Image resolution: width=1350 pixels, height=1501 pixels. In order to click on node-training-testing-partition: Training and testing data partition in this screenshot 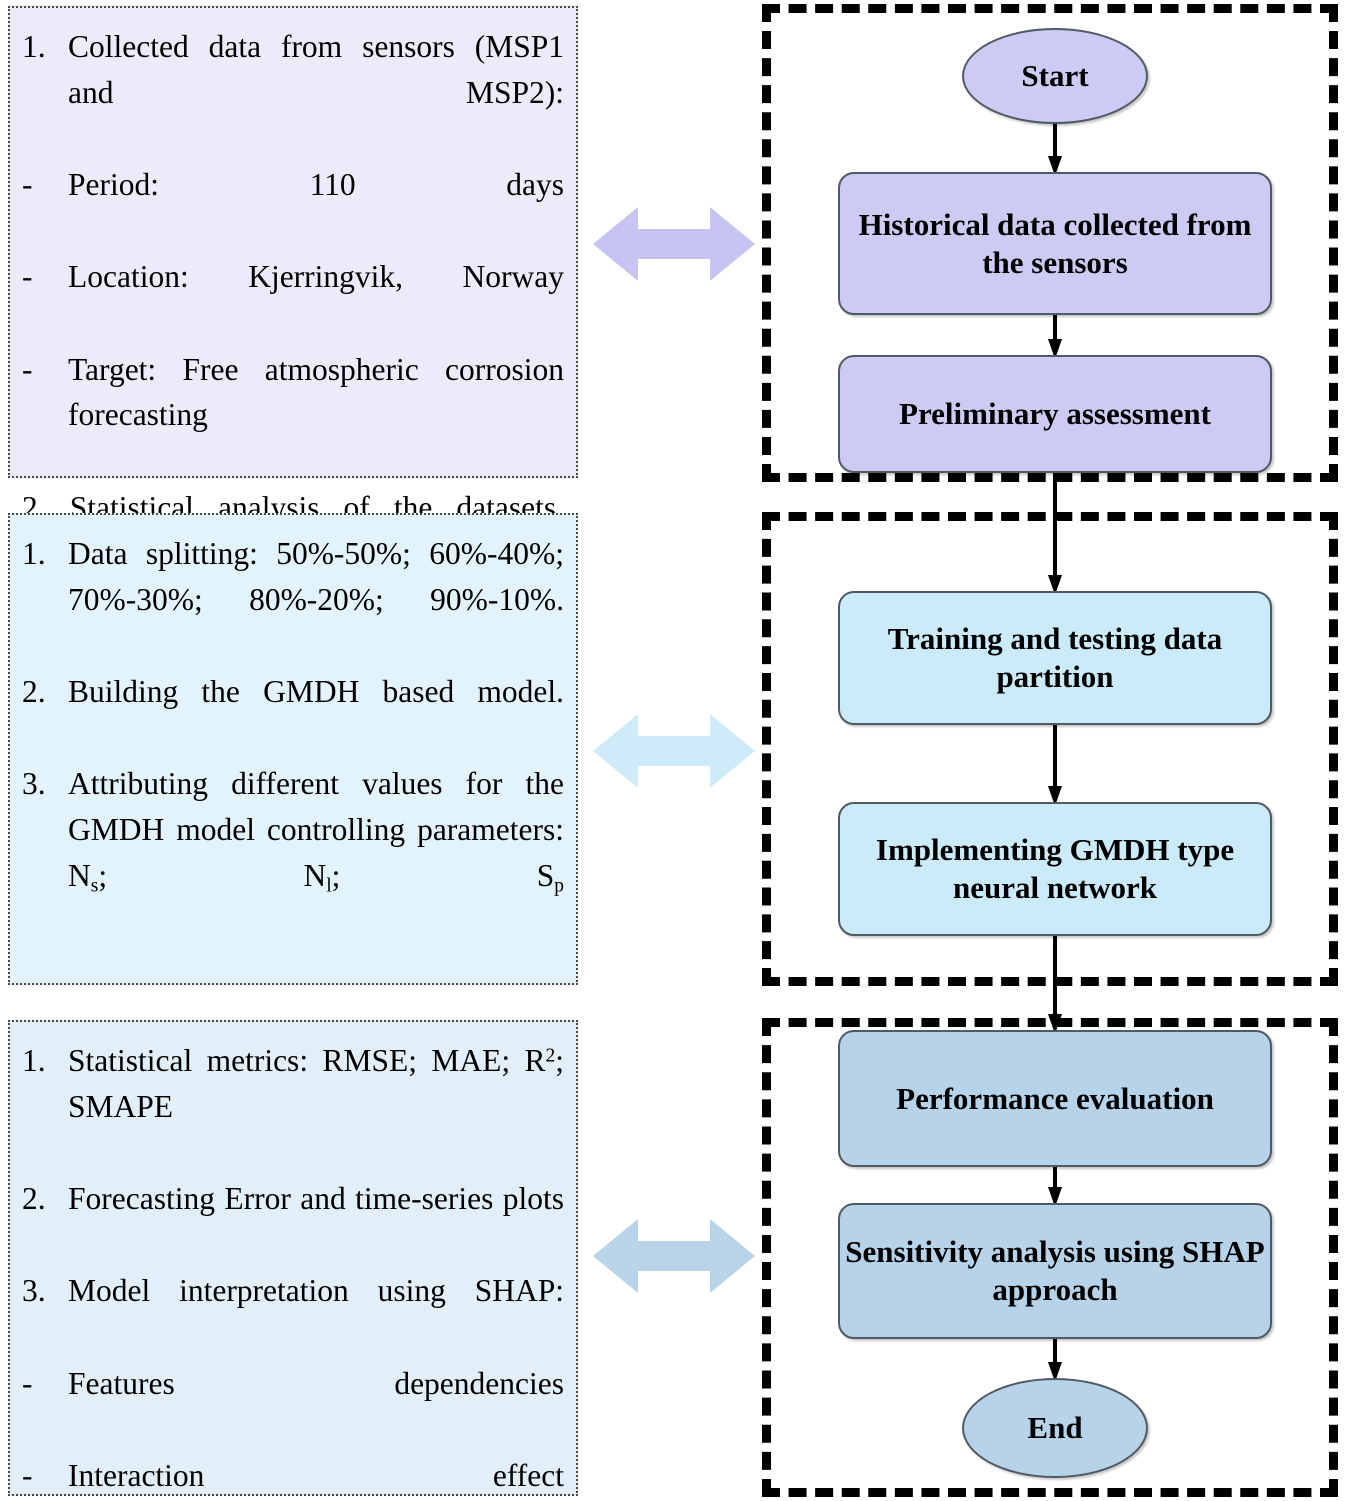, I will do `click(1055, 658)`.